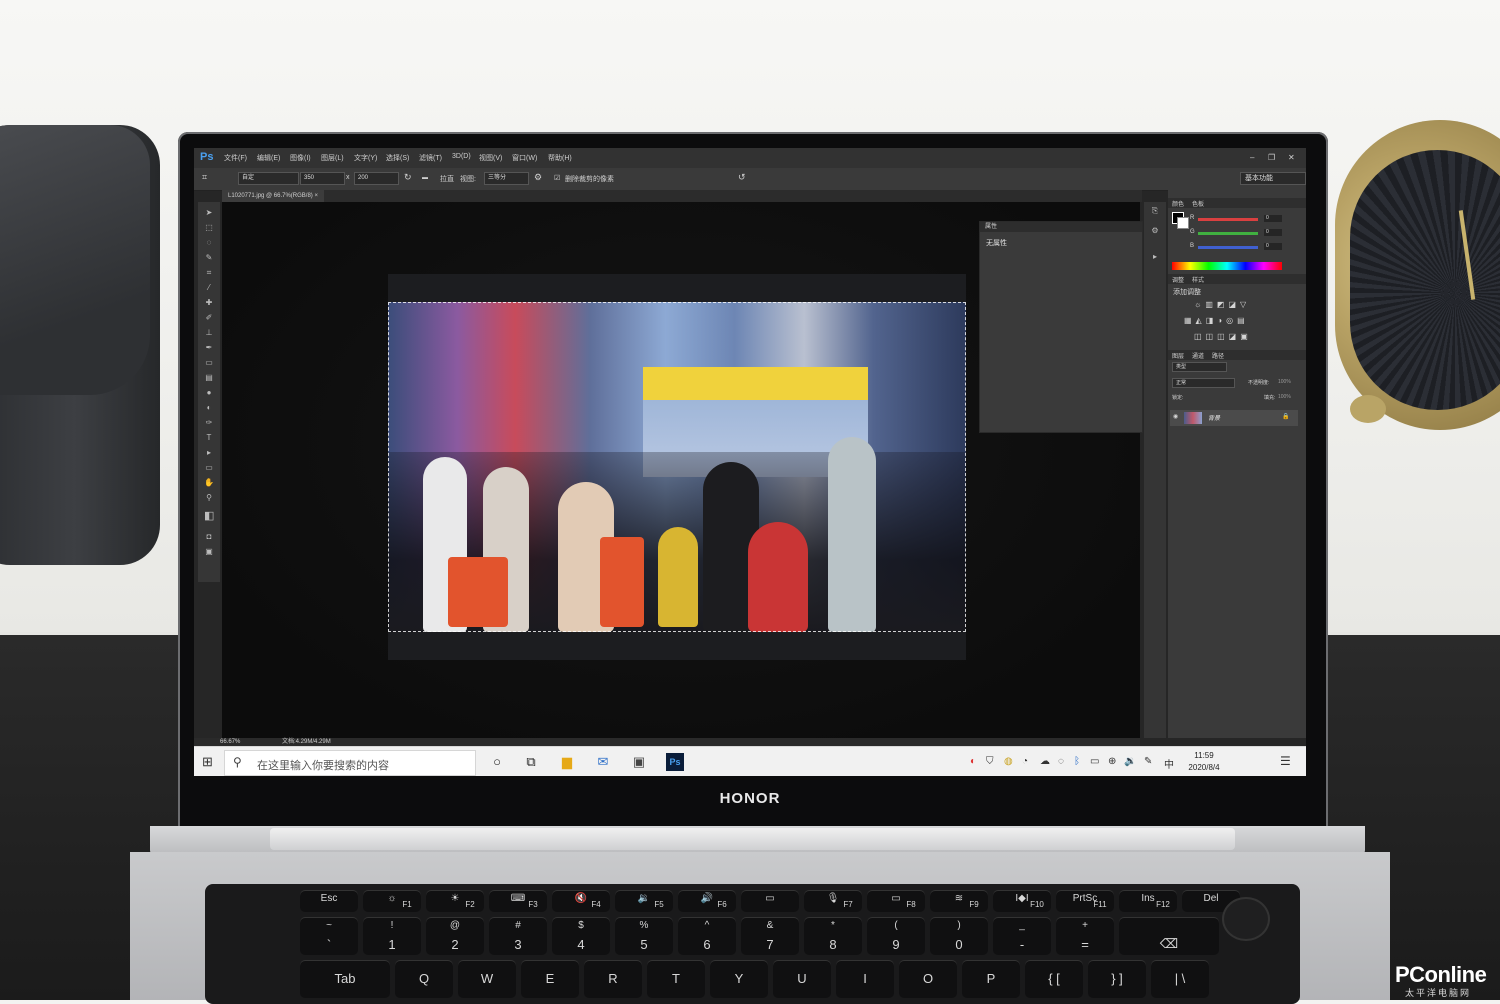 The image size is (1500, 1004). What do you see at coordinates (1218, 355) in the screenshot?
I see `tab-paths: 路径` at bounding box center [1218, 355].